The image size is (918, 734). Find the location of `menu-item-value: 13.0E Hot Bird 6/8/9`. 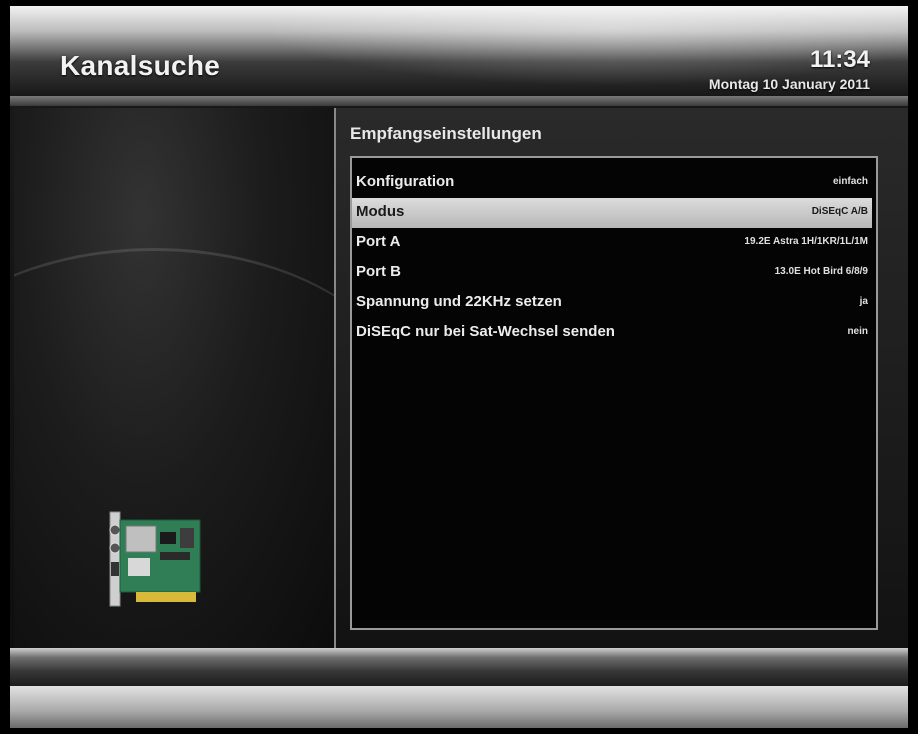

menu-item-value: 13.0E Hot Bird 6/8/9 is located at coordinates (821, 271).